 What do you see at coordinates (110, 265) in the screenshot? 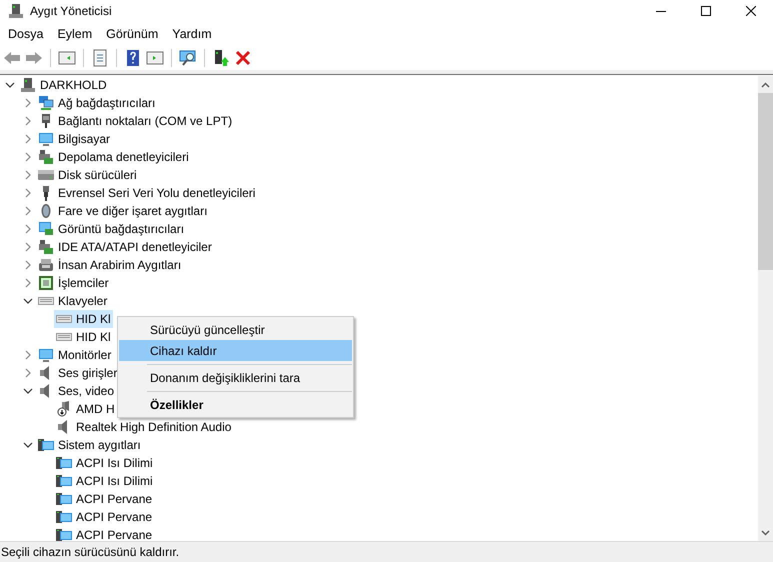
I see `tree-item: İnsan Arabirim Aygıtları` at bounding box center [110, 265].